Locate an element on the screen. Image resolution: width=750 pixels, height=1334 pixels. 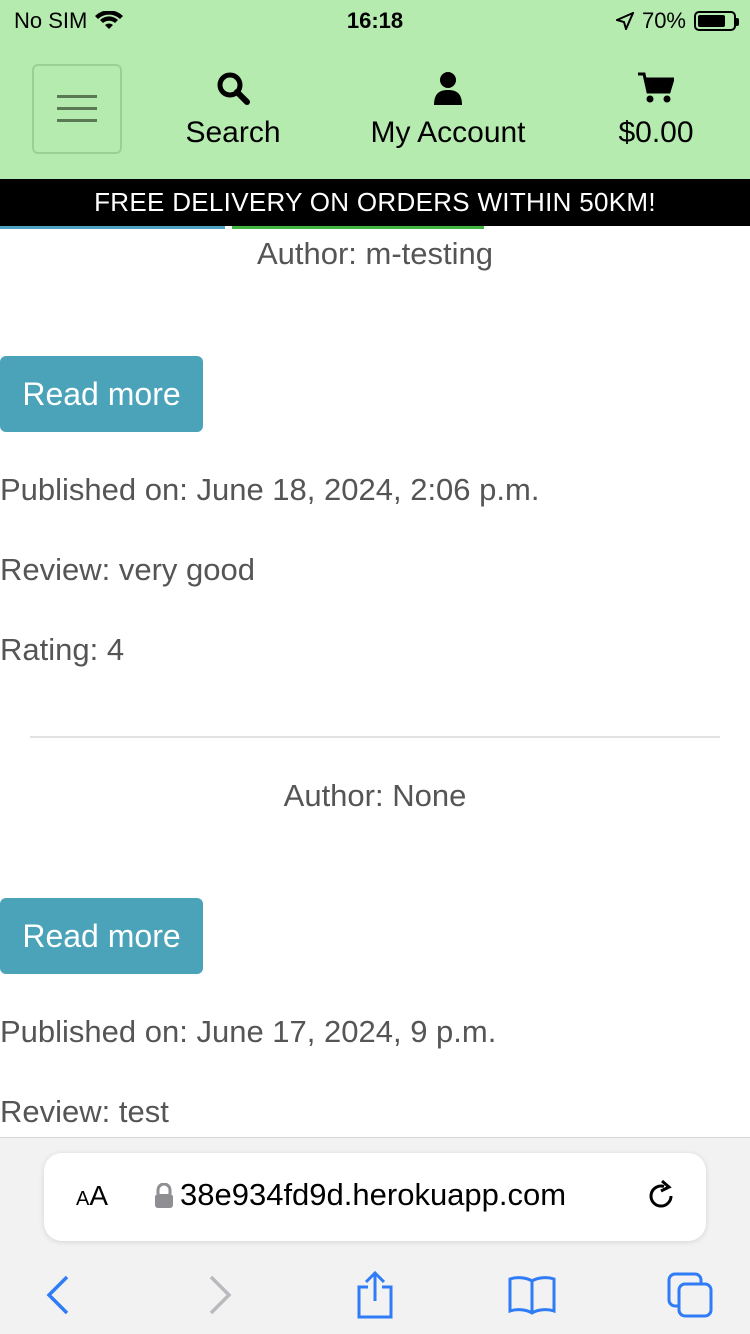
forward-button is located at coordinates (220, 1295).